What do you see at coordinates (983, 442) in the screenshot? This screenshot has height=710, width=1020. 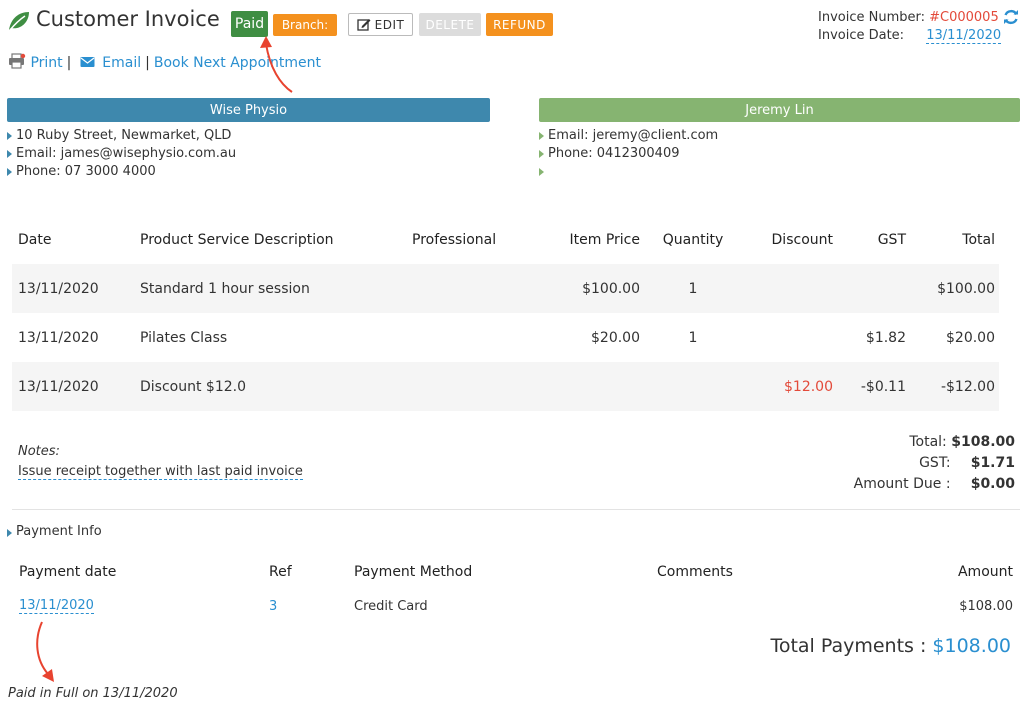 I see `total-value: $108.00` at bounding box center [983, 442].